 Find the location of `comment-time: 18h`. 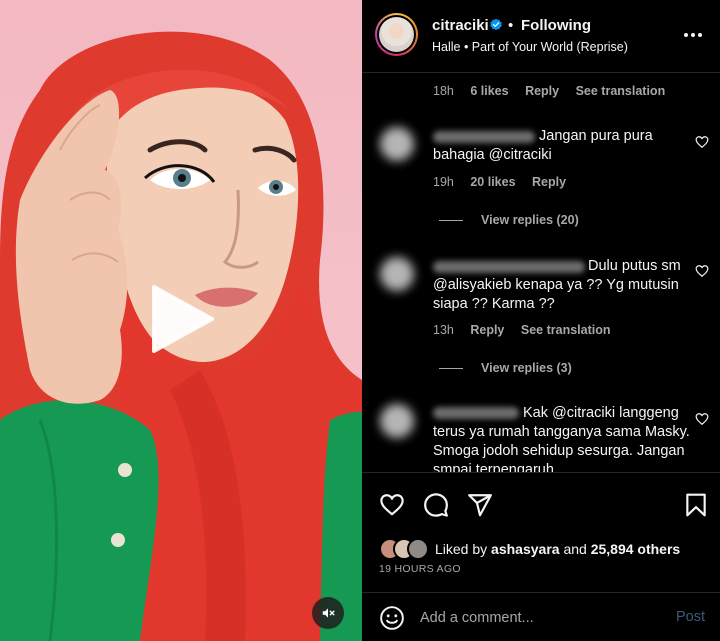

comment-time: 18h is located at coordinates (443, 91).